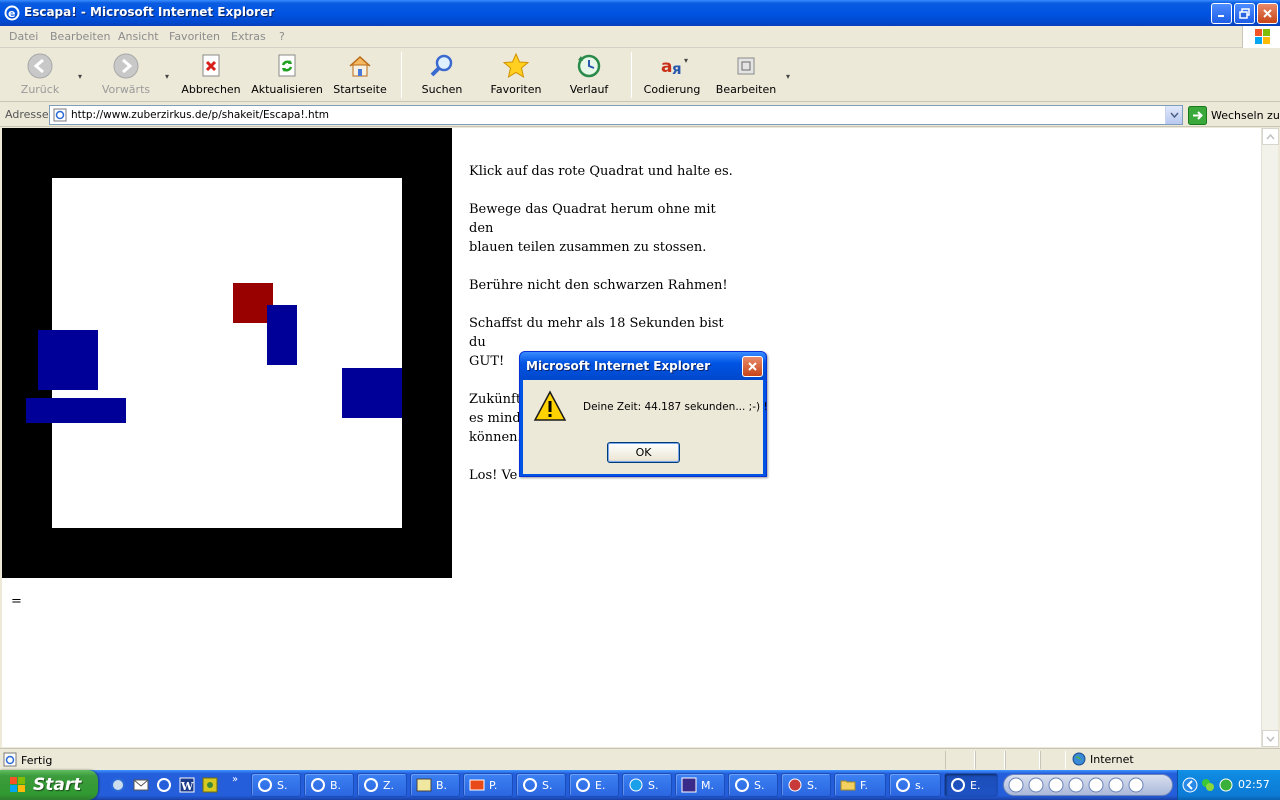 The height and width of the screenshot is (800, 1280). Describe the element at coordinates (860, 785) in the screenshot. I see `taskbar-button: F.` at that location.